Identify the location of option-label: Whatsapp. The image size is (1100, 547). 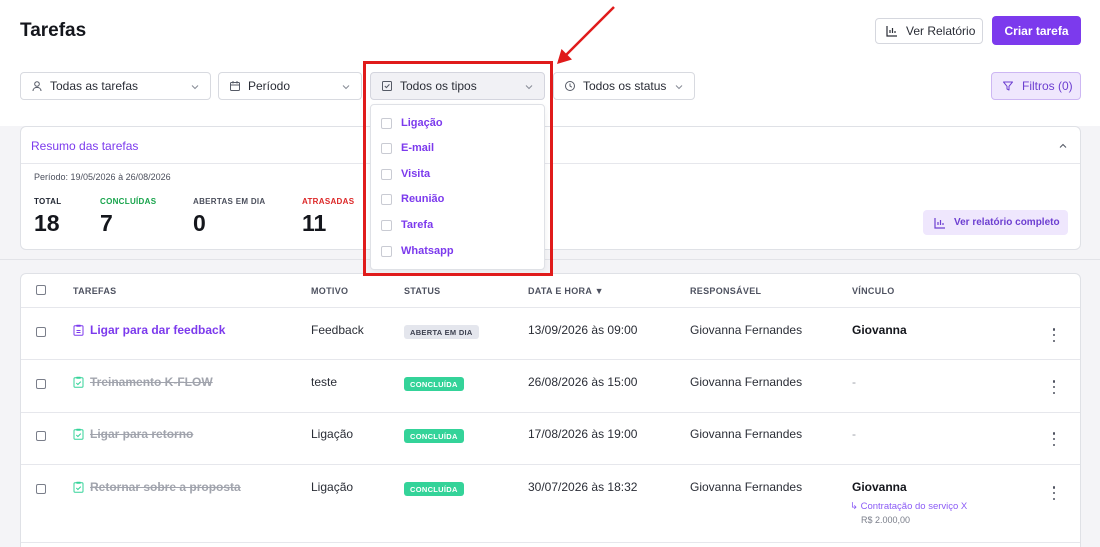
(427, 251).